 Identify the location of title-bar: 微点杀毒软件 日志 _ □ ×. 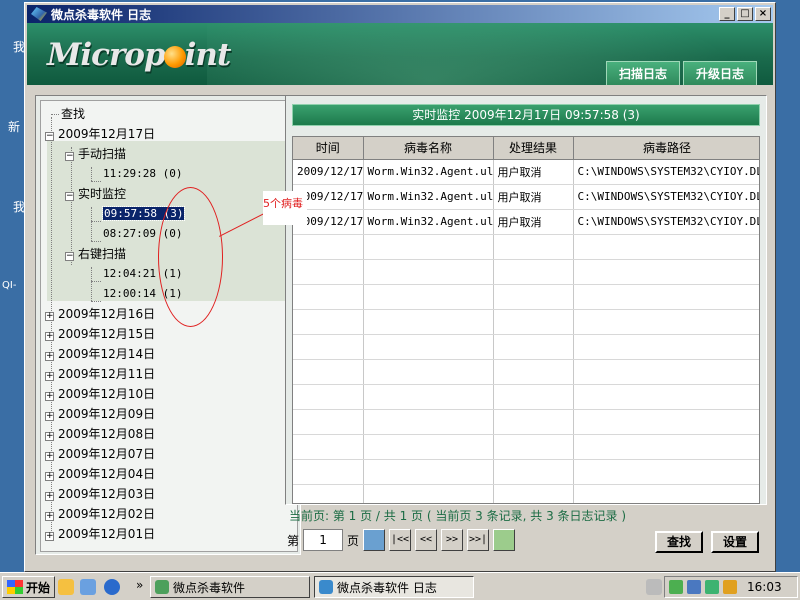
(400, 14).